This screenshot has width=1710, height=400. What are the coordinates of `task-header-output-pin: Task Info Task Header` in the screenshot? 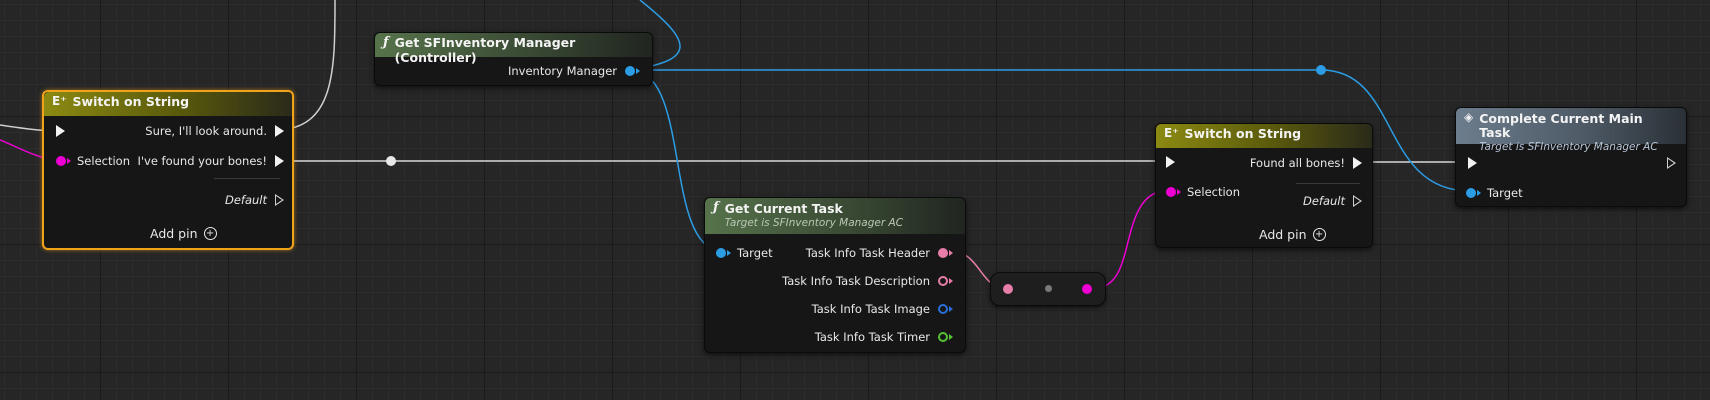 It's located at (879, 253).